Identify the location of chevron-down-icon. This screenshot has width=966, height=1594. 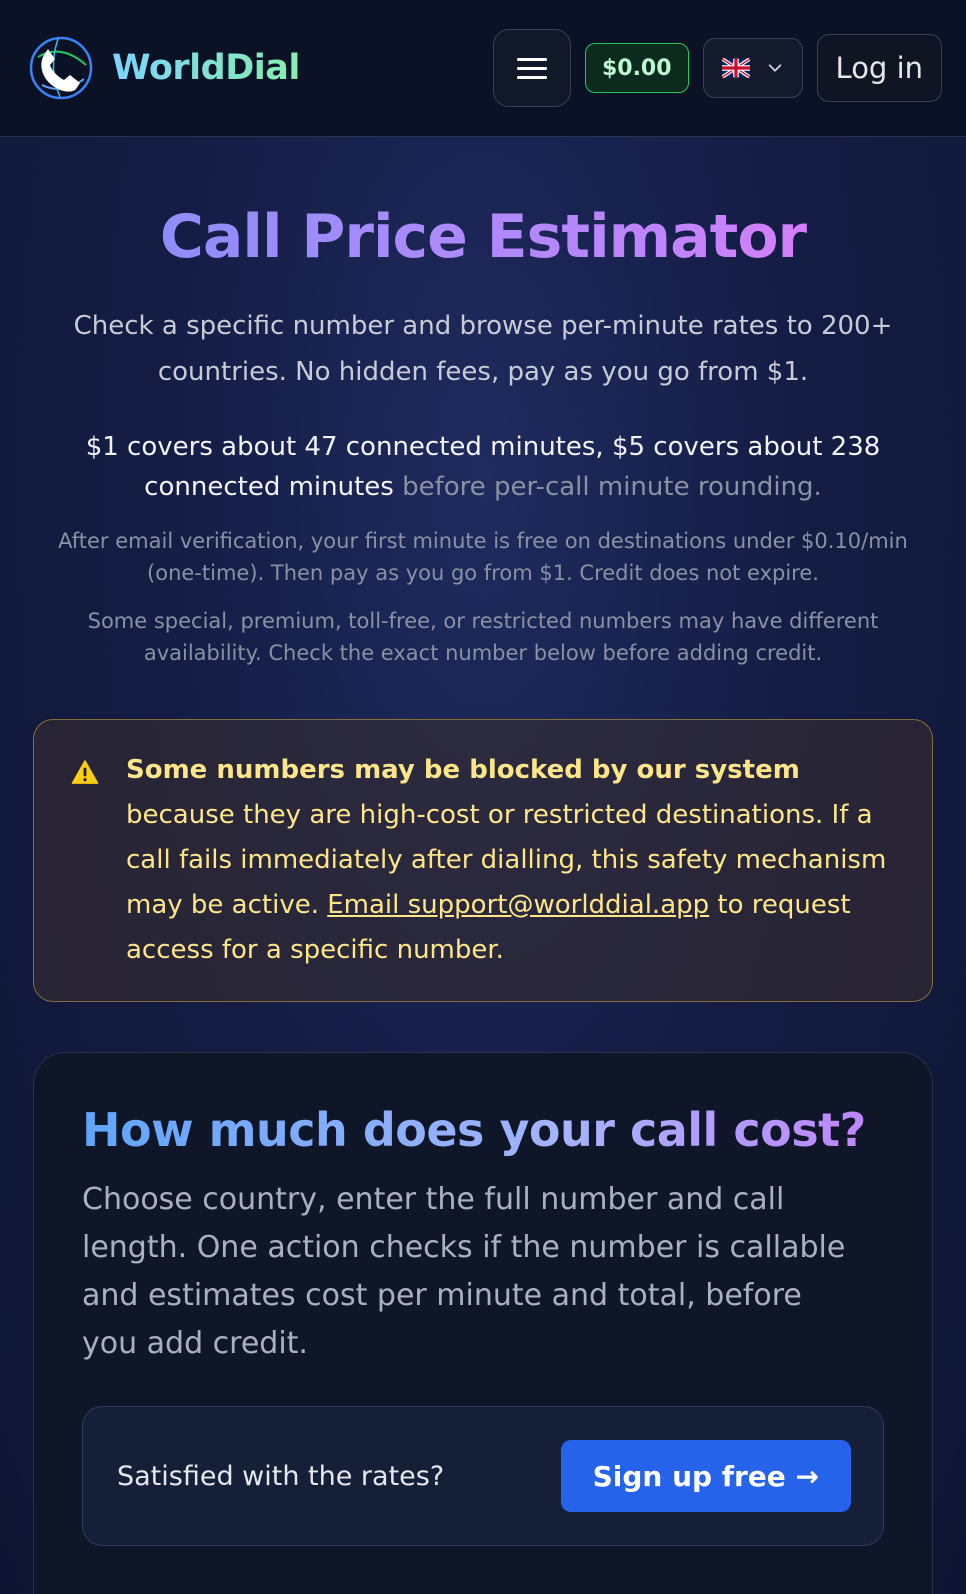
(774, 68).